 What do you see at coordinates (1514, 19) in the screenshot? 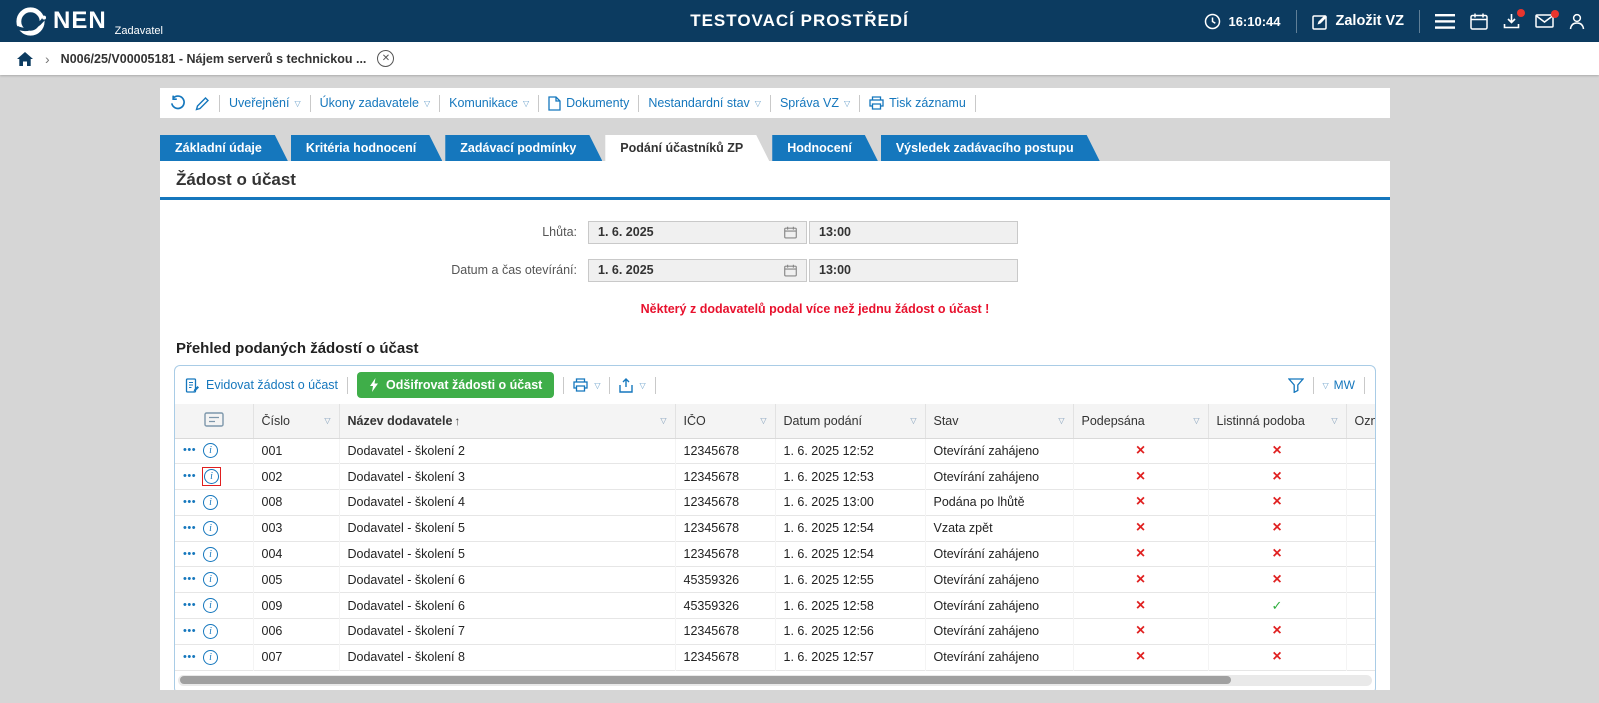
I see `downloads-button` at bounding box center [1514, 19].